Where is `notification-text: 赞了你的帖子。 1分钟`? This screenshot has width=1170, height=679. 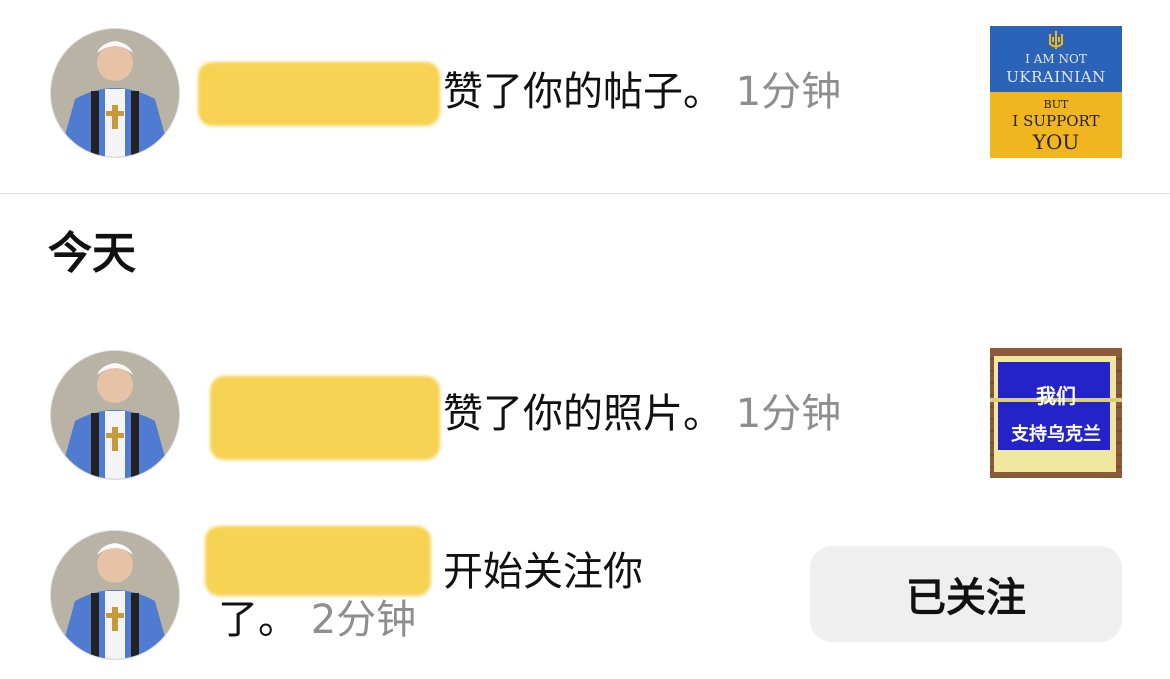
notification-text: 赞了你的帖子。 1分钟 is located at coordinates (642, 92).